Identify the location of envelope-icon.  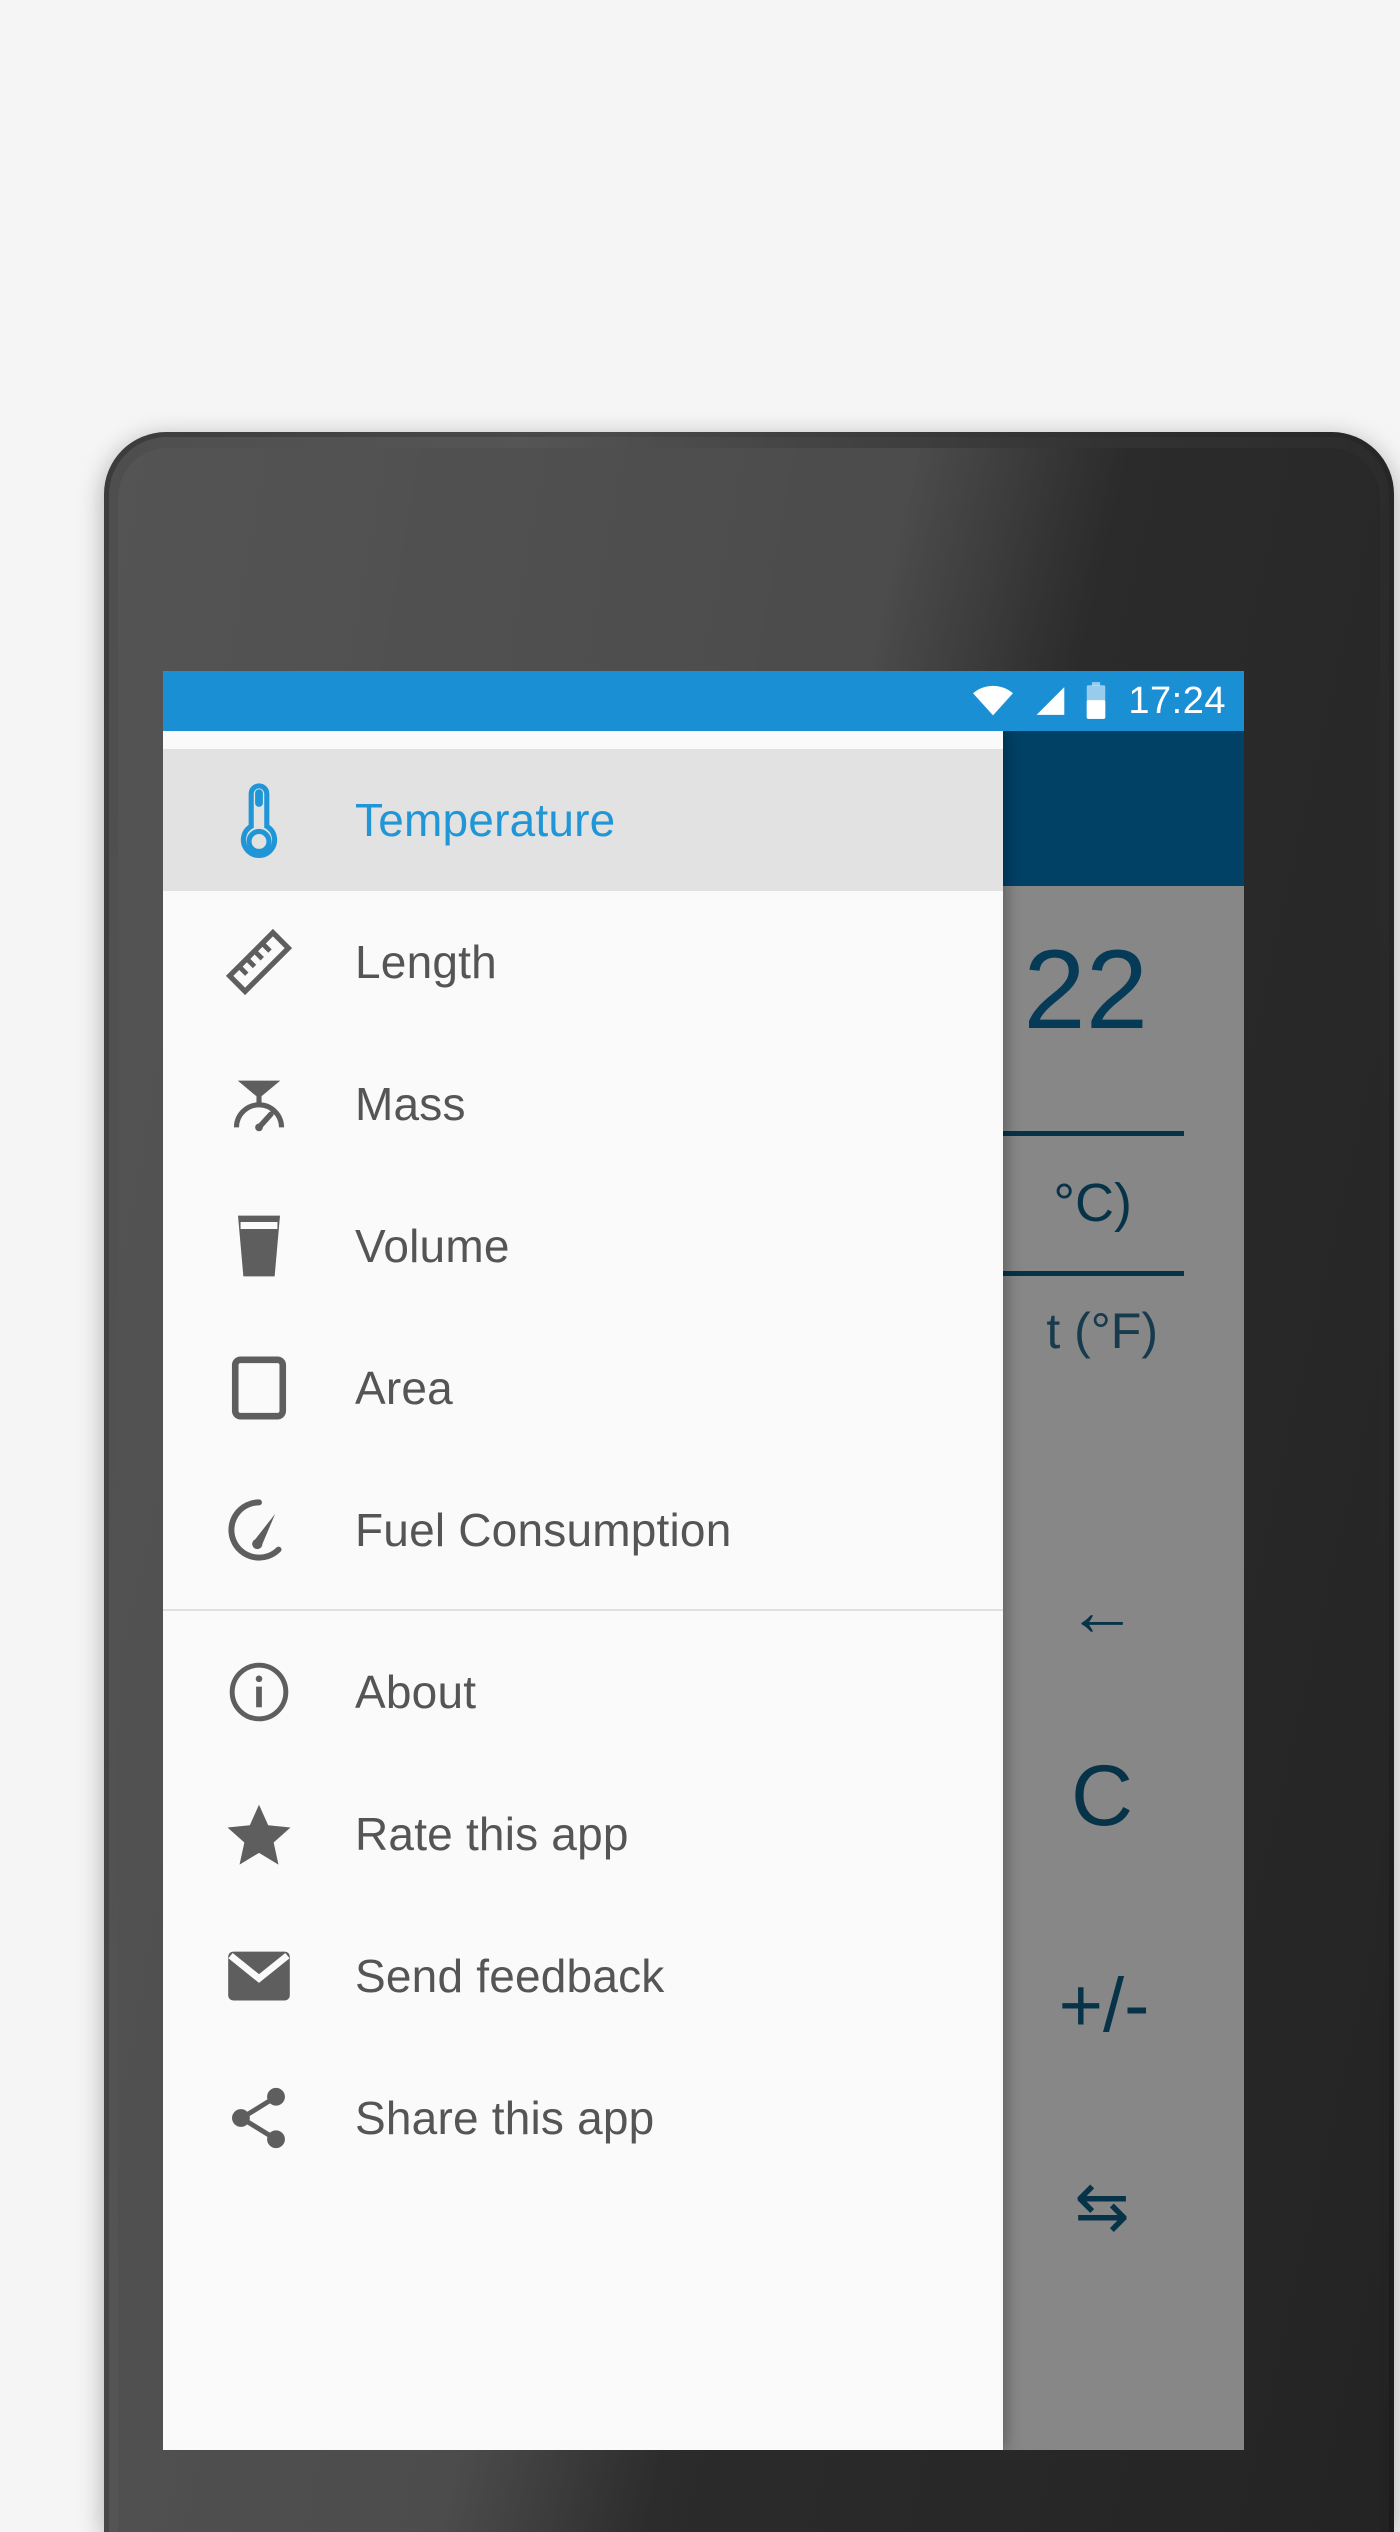
(259, 1976).